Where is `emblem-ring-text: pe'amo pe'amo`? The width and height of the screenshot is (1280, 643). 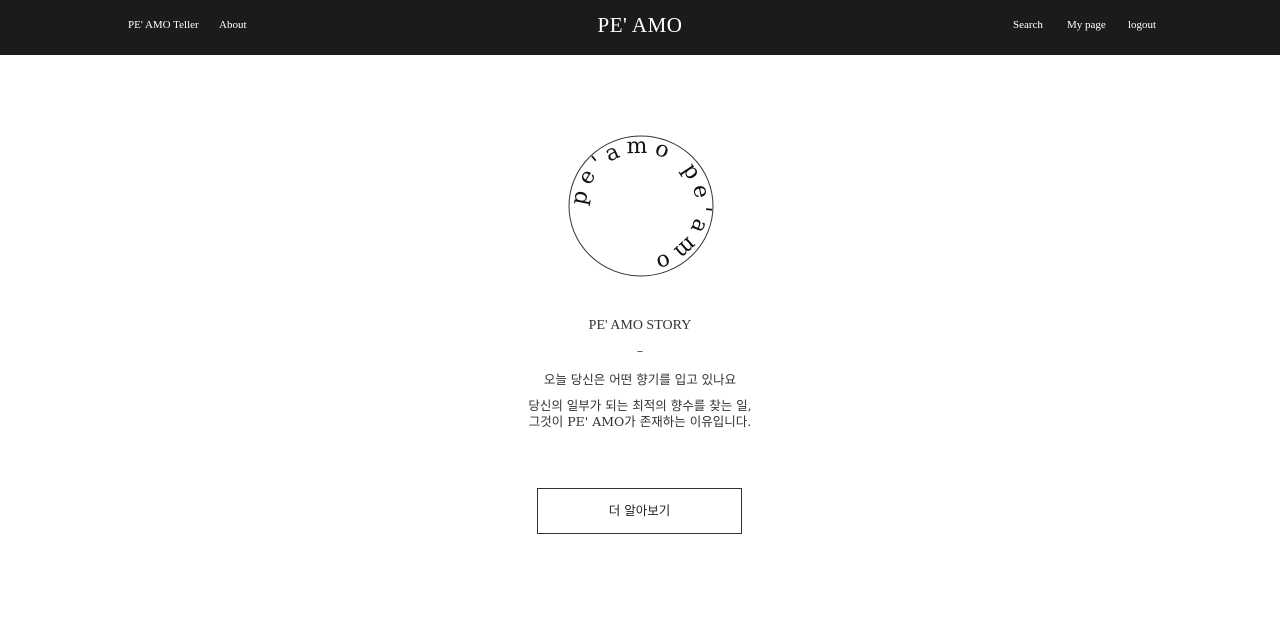
emblem-ring-text: pe'amo pe'amo is located at coordinates (640, 205).